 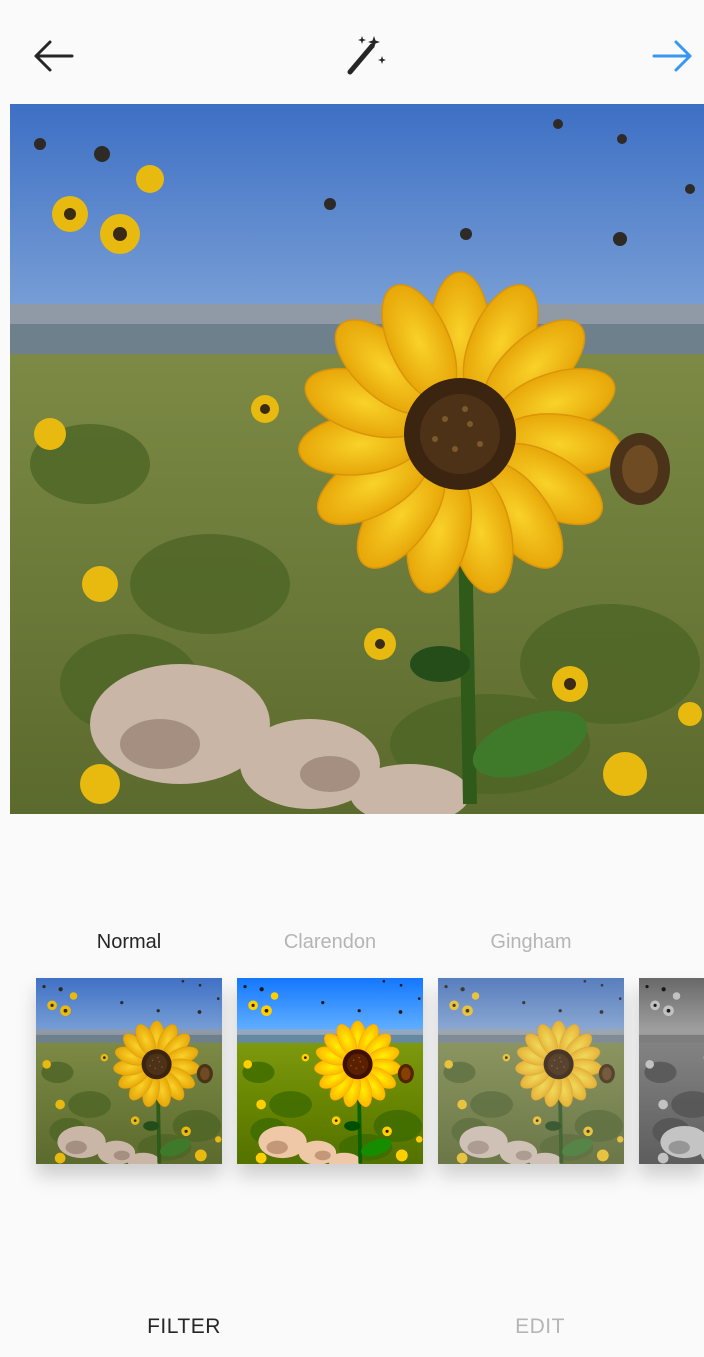 I want to click on filter-partial, so click(x=671, y=943).